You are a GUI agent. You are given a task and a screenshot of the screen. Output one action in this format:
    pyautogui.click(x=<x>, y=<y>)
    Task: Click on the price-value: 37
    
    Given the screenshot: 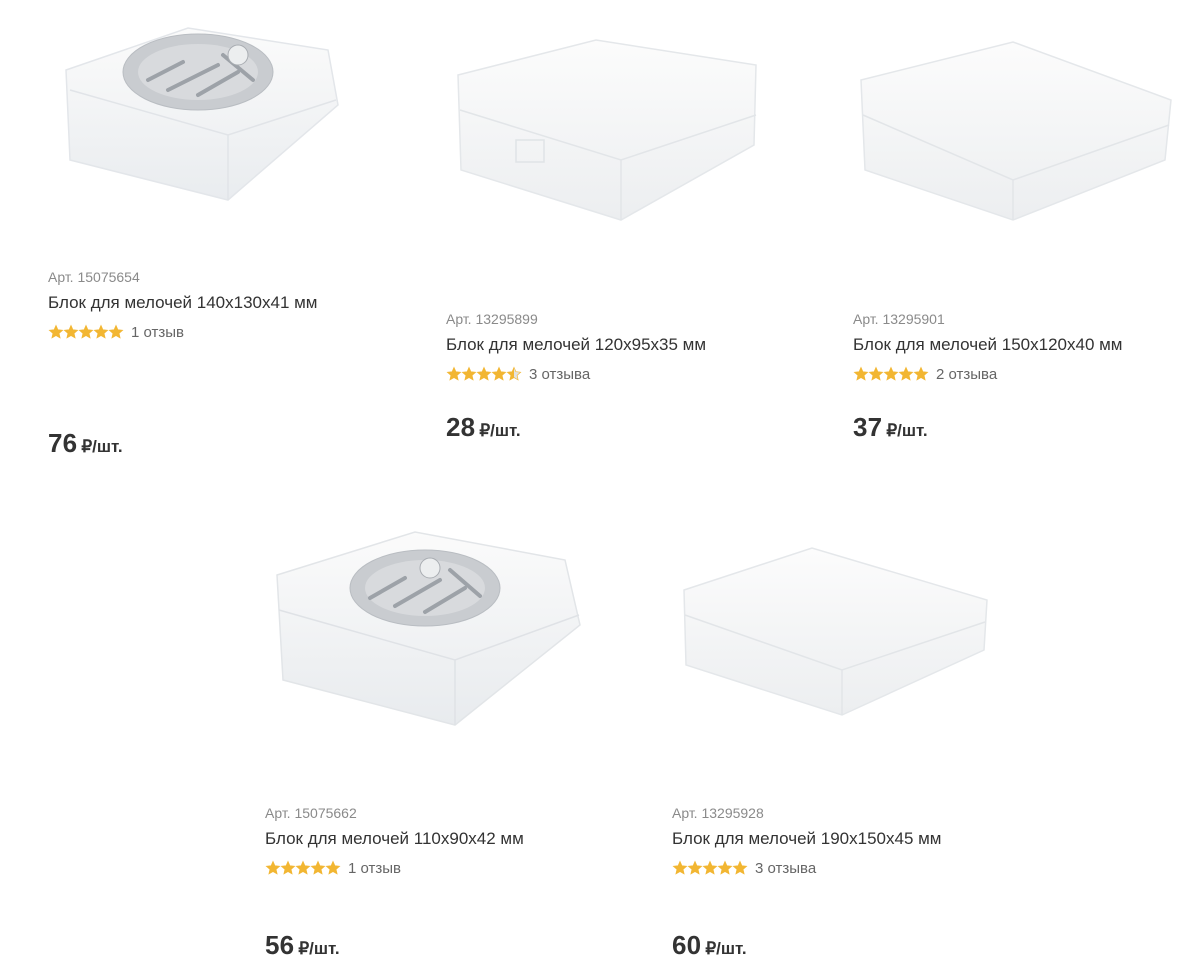 What is the action you would take?
    pyautogui.click(x=868, y=427)
    